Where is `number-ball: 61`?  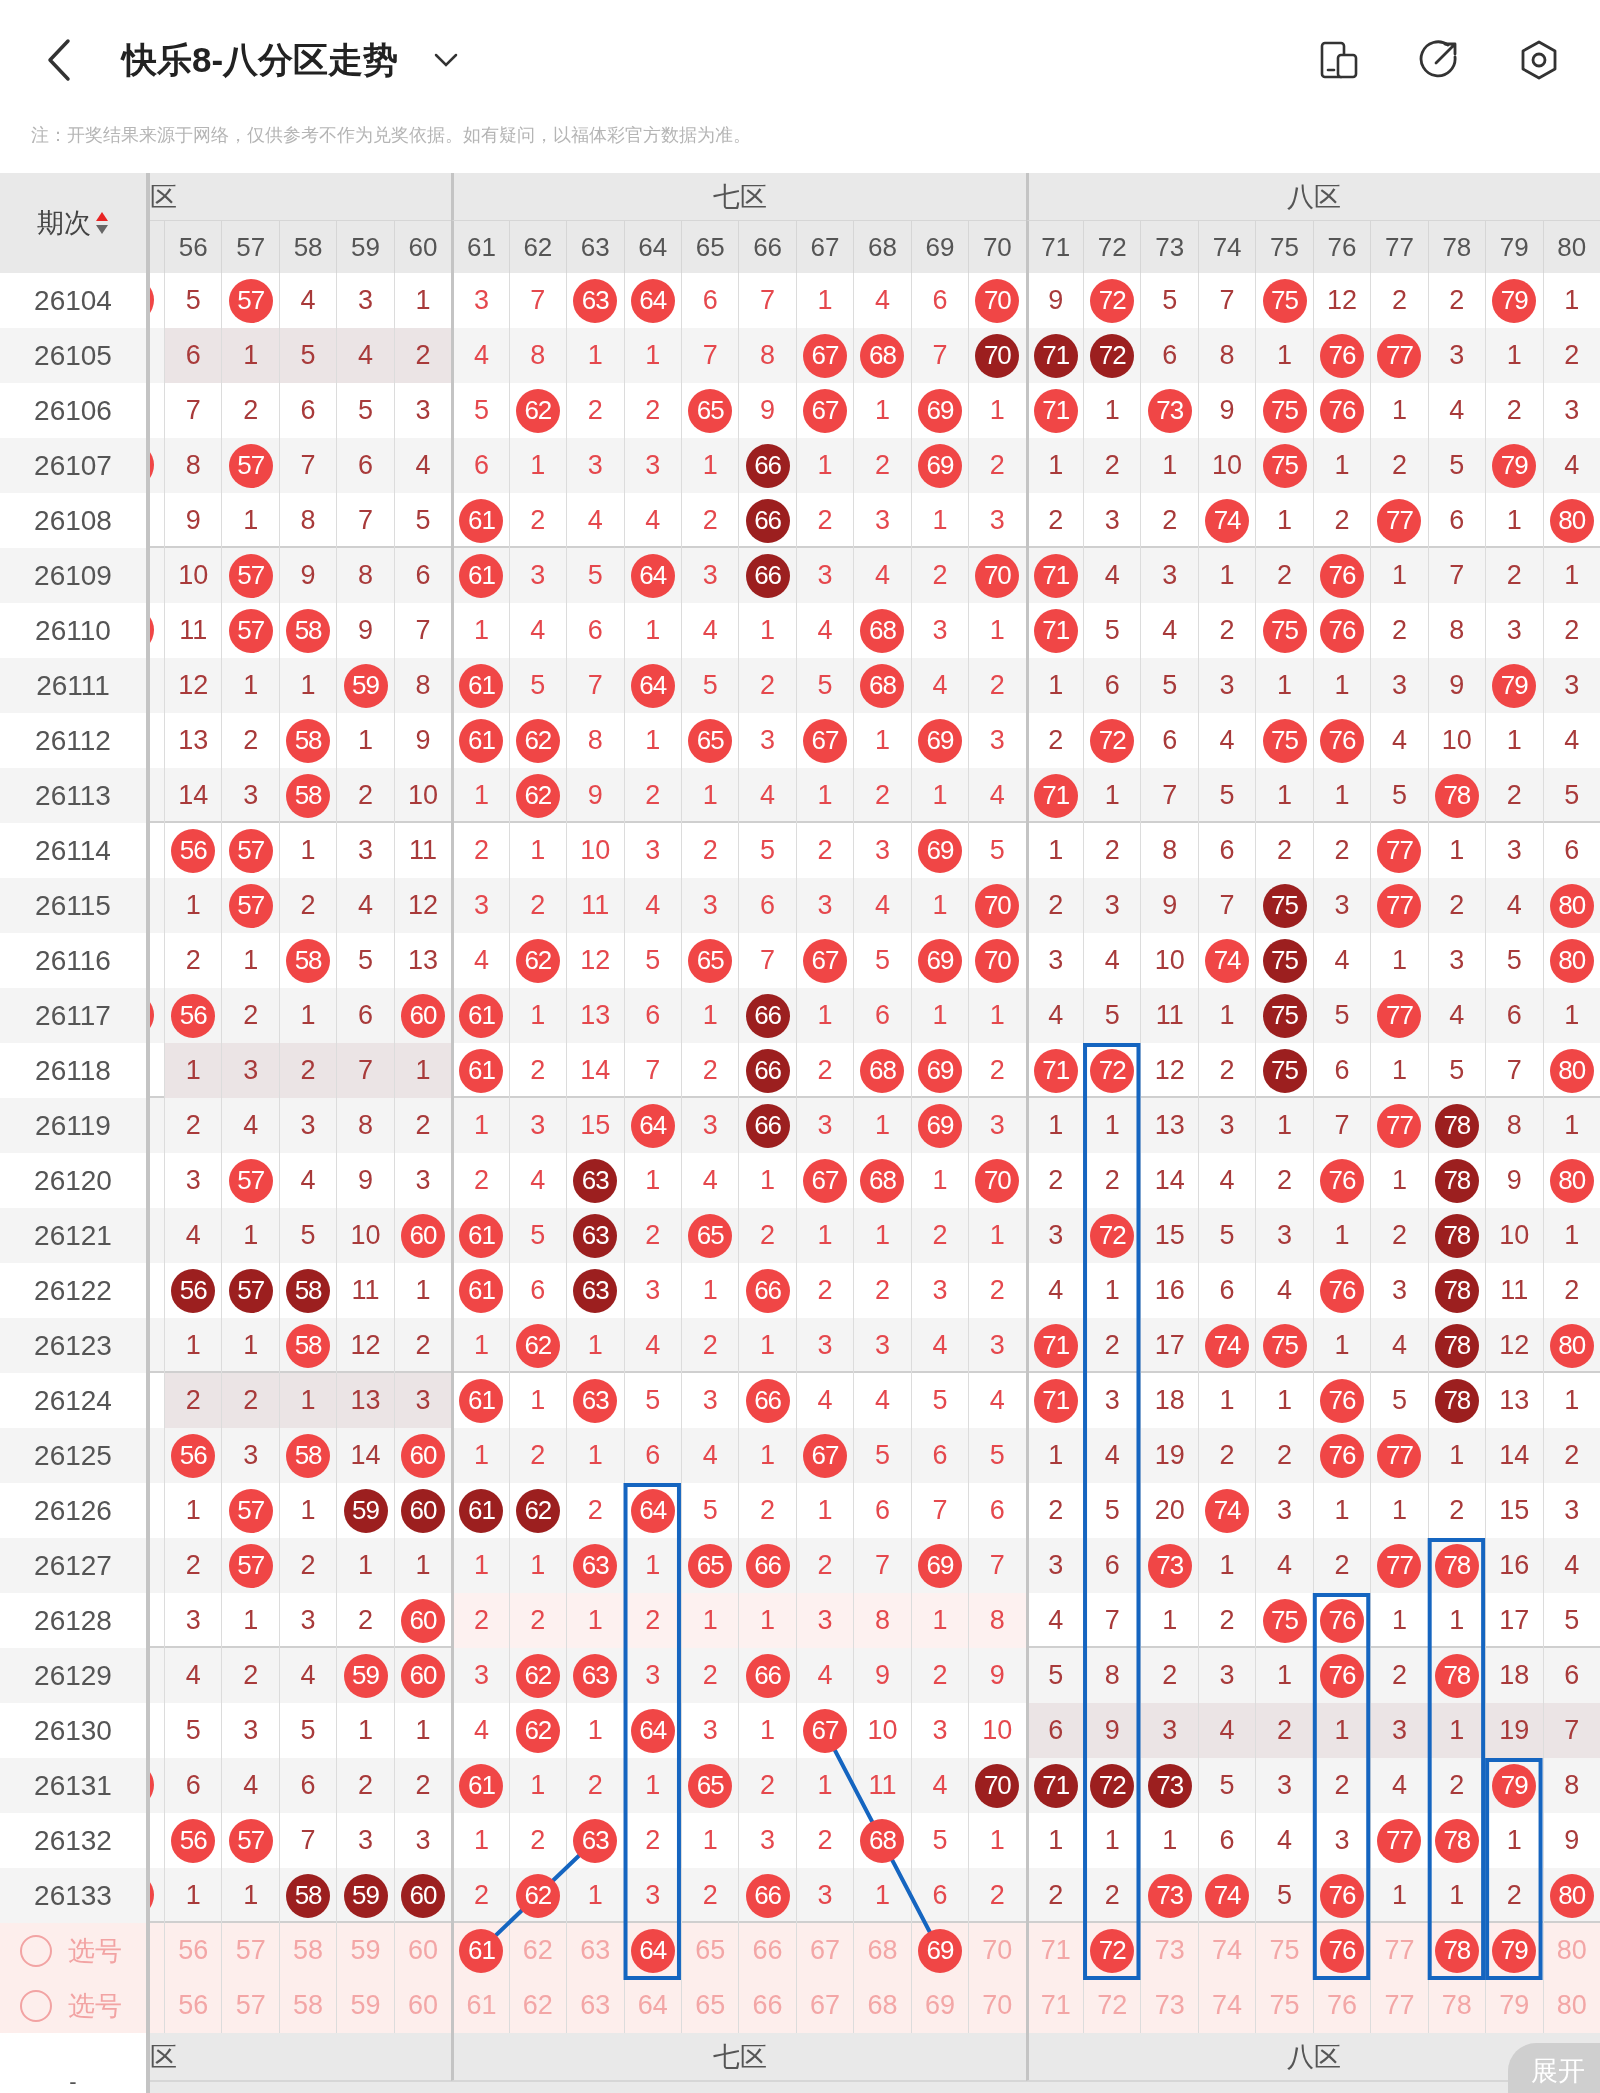
number-ball: 61 is located at coordinates (481, 520).